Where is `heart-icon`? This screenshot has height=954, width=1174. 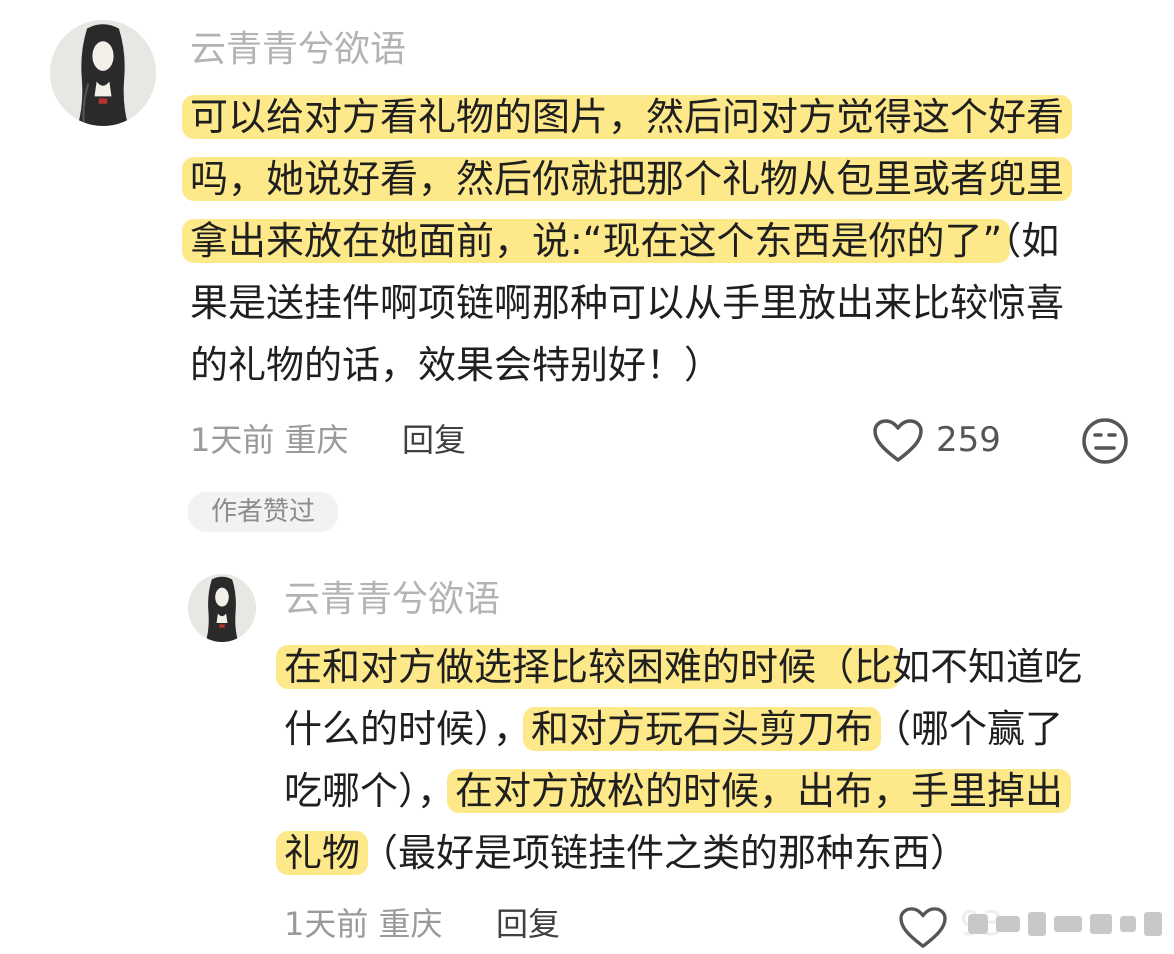 heart-icon is located at coordinates (898, 441).